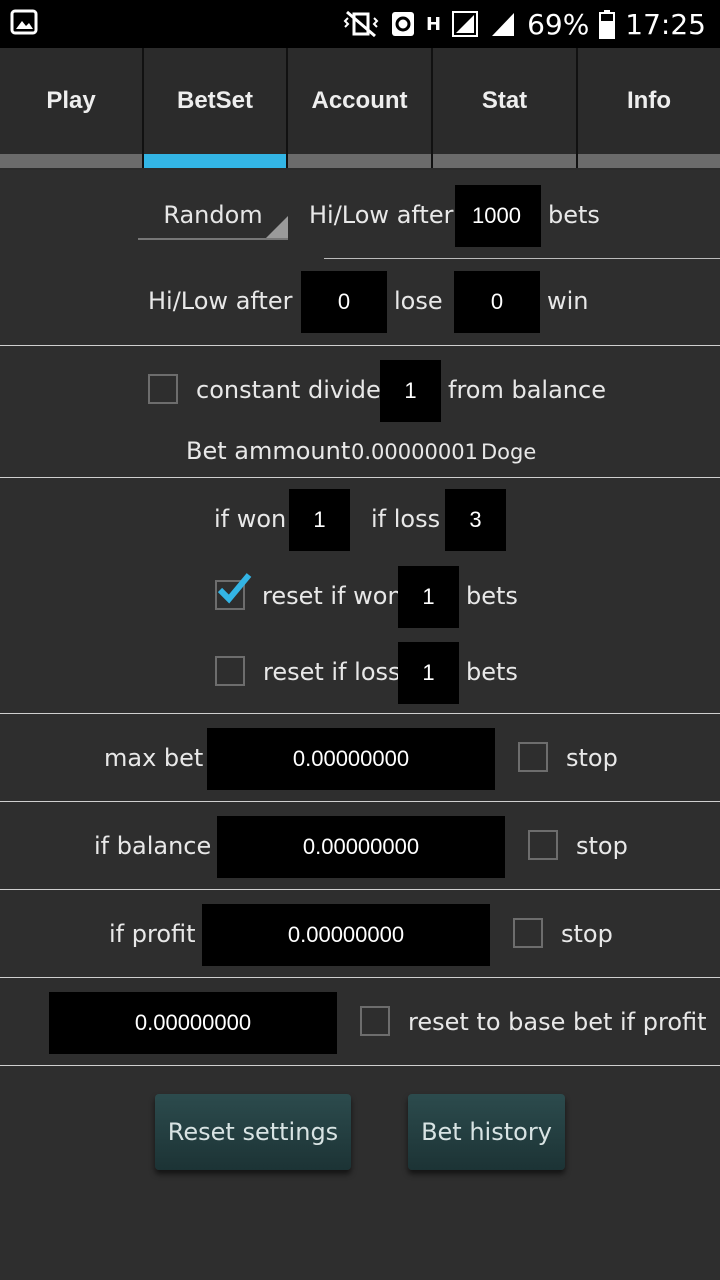 The width and height of the screenshot is (720, 1280). Describe the element at coordinates (216, 101) in the screenshot. I see `tab-betset: BetSet` at that location.